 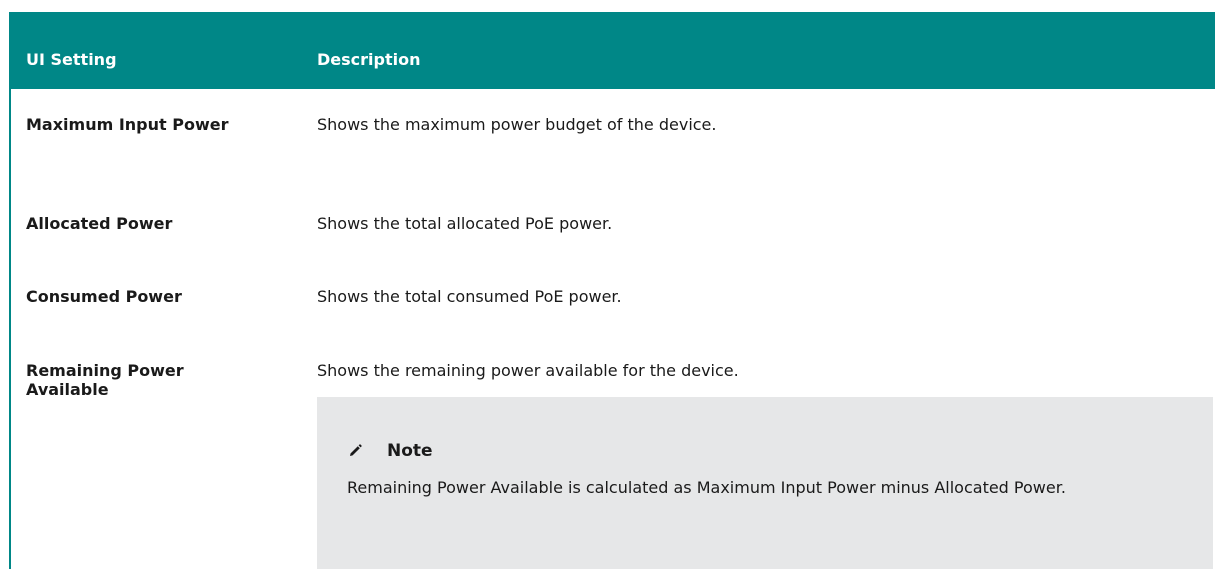 I want to click on table-left-border, so click(x=10, y=290).